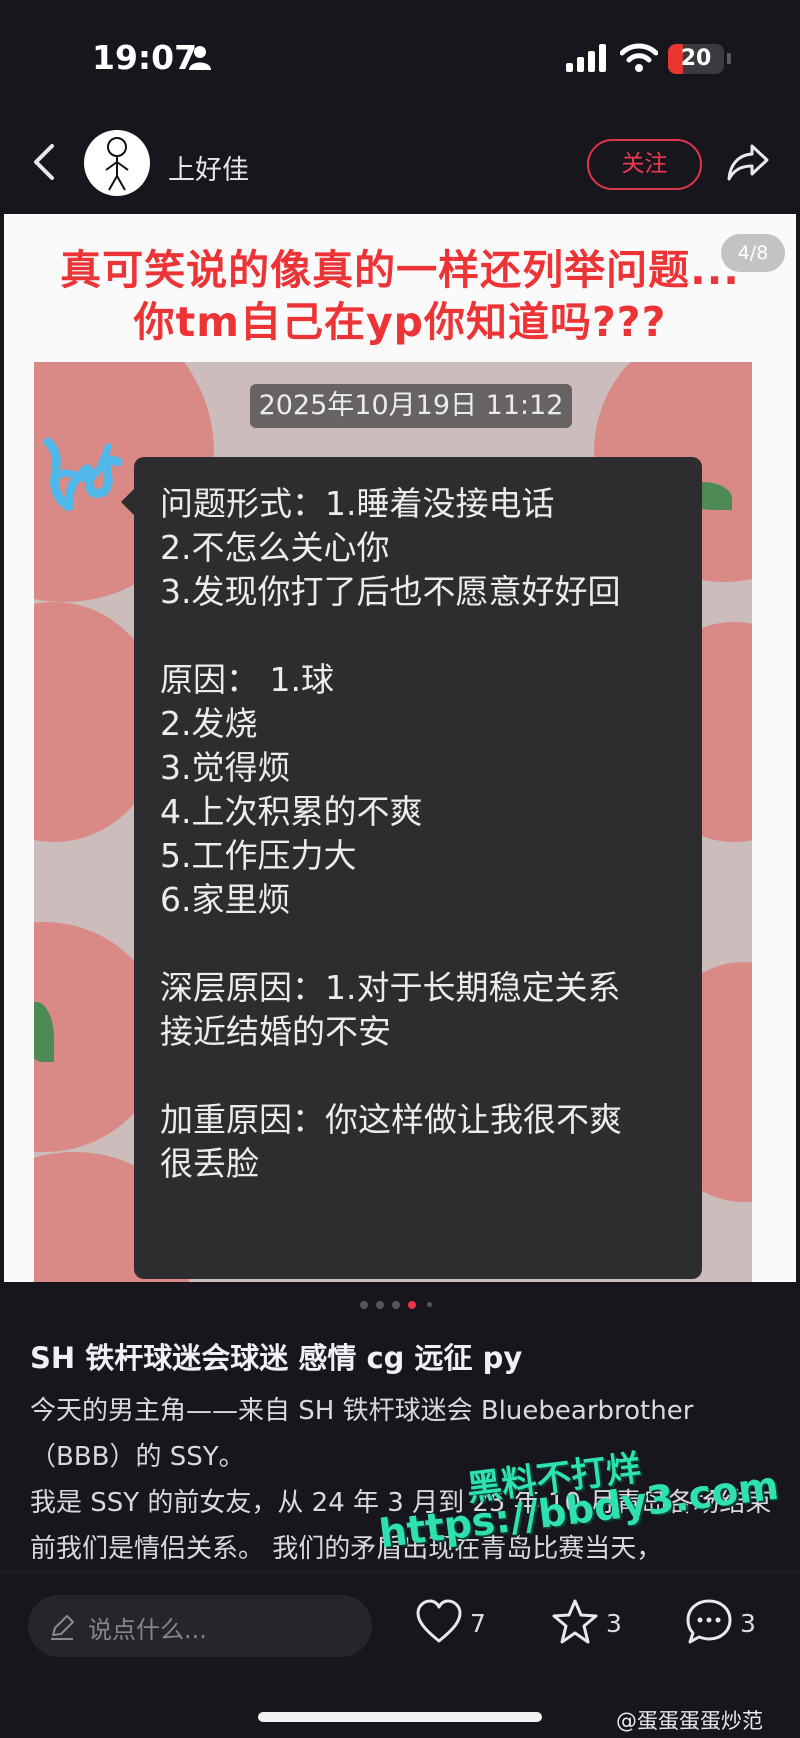  I want to click on battery-level: 20, so click(696, 58).